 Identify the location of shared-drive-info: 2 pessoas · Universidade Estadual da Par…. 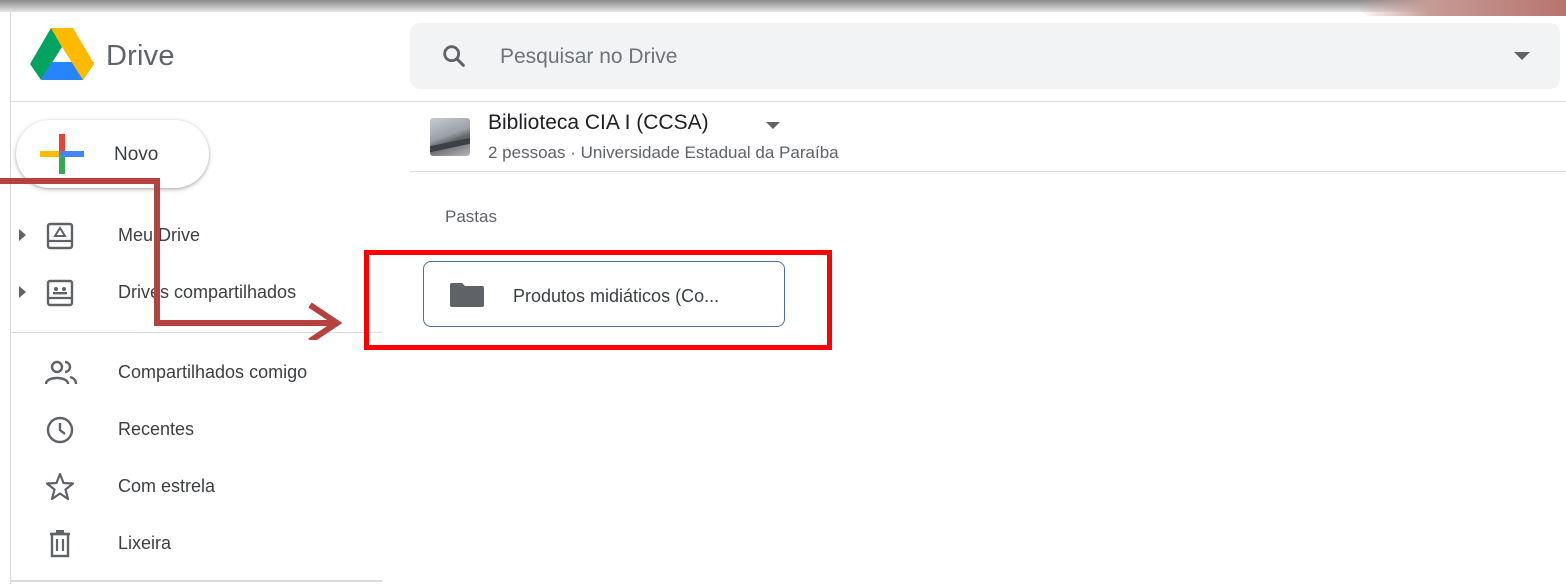
(663, 152).